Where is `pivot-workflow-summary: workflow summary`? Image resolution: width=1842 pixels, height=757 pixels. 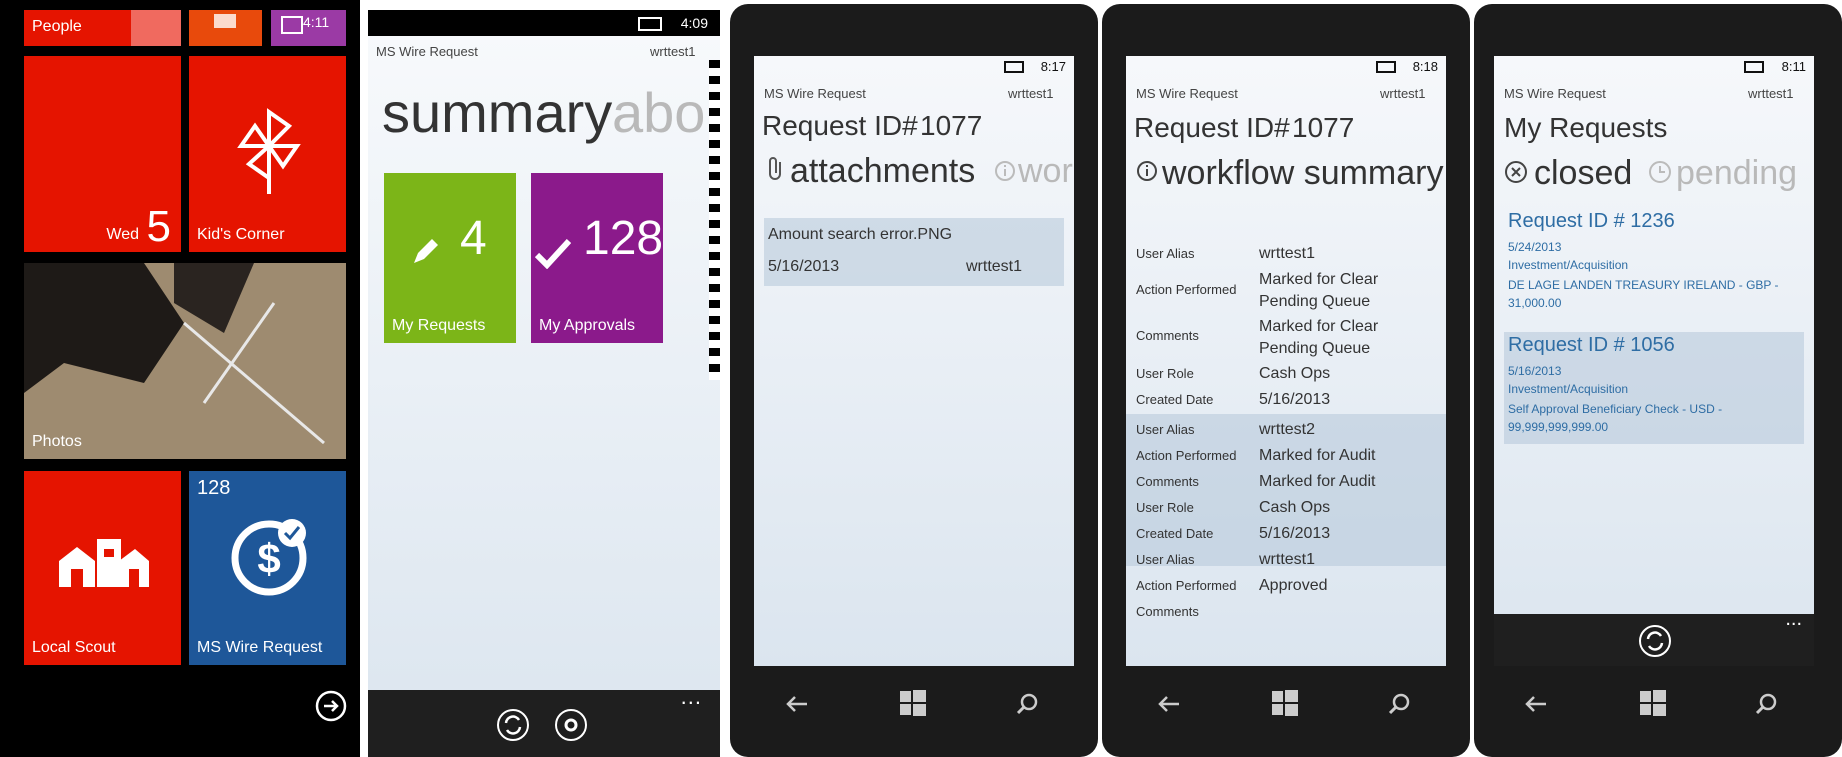
pivot-workflow-summary: workflow summary is located at coordinates (1302, 173).